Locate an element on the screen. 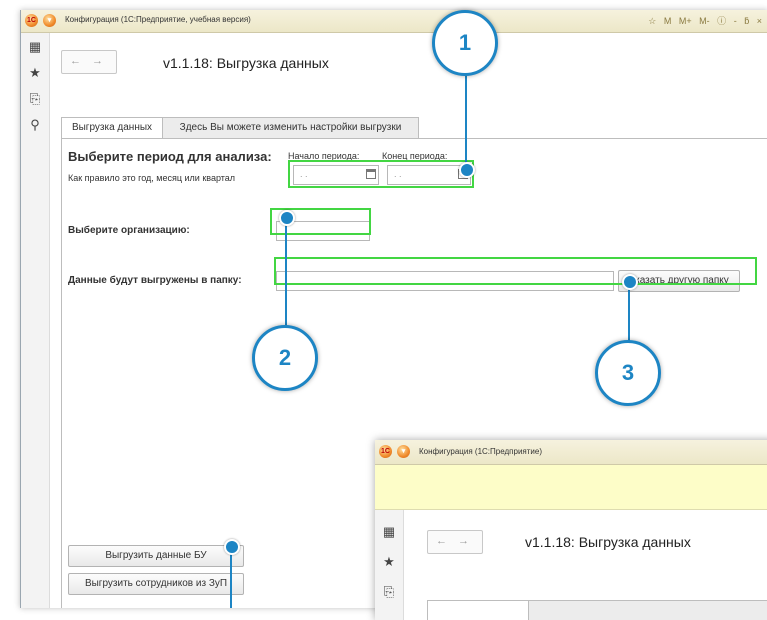  folder-row-highlight is located at coordinates (515, 271).